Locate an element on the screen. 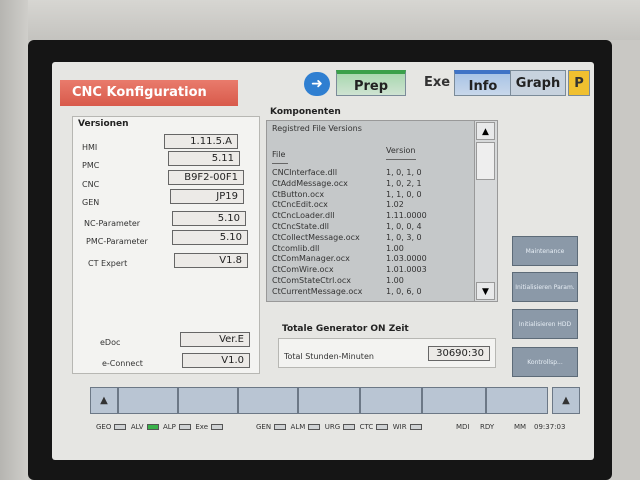 Image resolution: width=640 pixels, height=480 pixels. econnect-value: V1.0 is located at coordinates (216, 360).